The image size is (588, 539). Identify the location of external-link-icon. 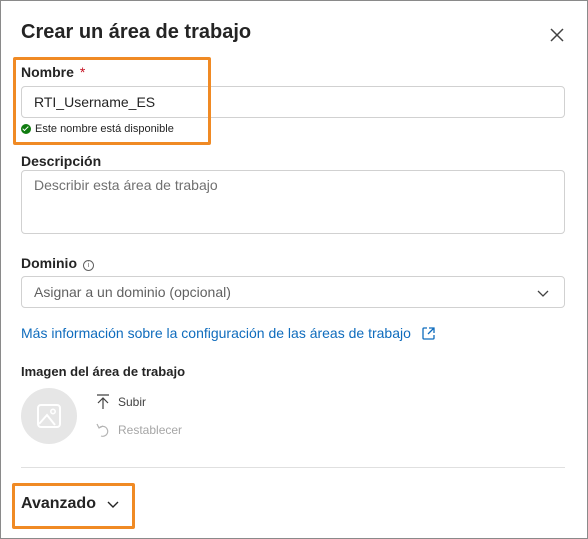
(428, 333).